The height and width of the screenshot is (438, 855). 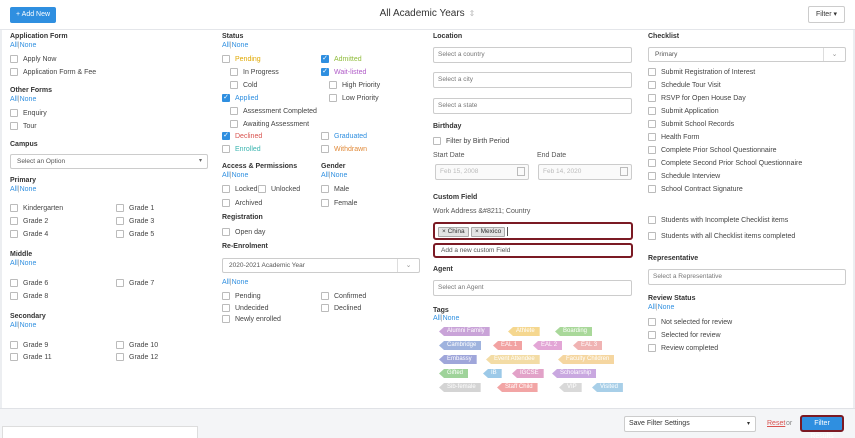 What do you see at coordinates (53, 72) in the screenshot?
I see `checkbox-application-form-fee: Application Form & Fee` at bounding box center [53, 72].